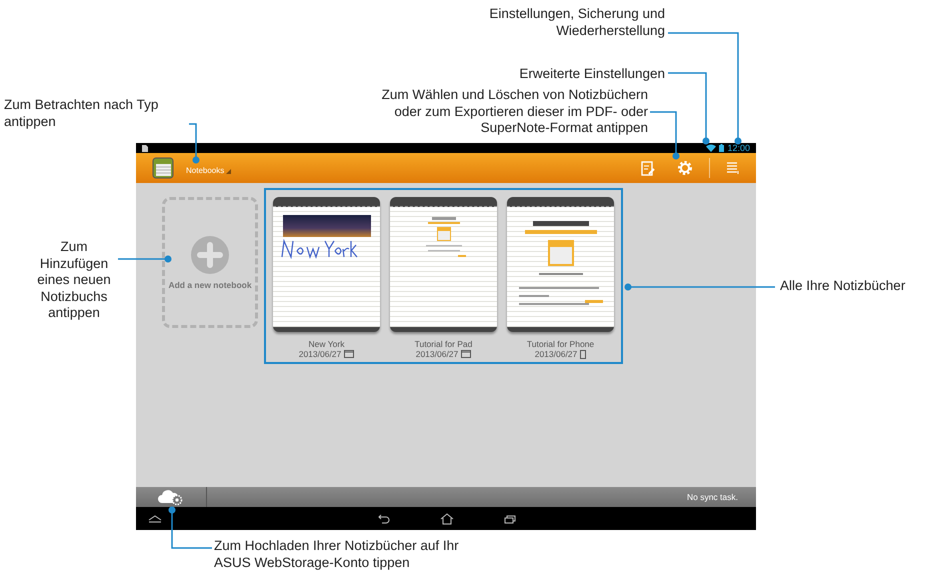  Describe the element at coordinates (560, 344) in the screenshot. I see `notebook-name: Tutorial for Phone` at that location.